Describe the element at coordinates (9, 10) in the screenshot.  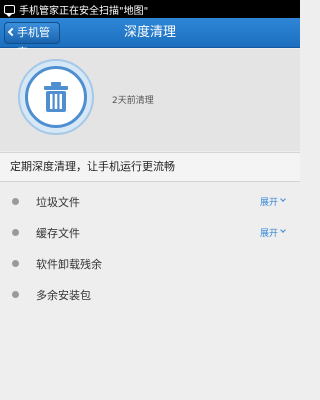
I see `message-icon` at that location.